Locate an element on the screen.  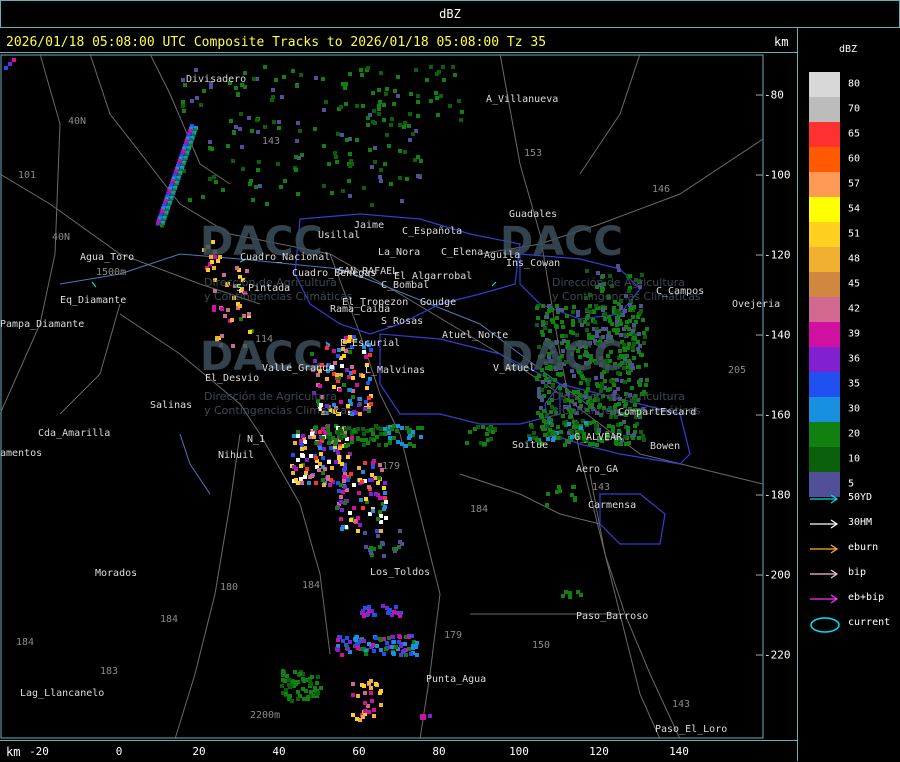
legend-level-label: 42 is located at coordinates (854, 309).